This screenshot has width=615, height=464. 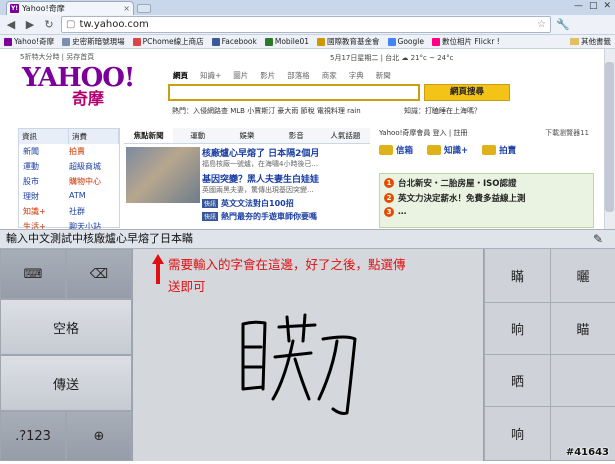 What do you see at coordinates (92, 166) in the screenshot?
I see `category-link: 超級商城` at bounding box center [92, 166].